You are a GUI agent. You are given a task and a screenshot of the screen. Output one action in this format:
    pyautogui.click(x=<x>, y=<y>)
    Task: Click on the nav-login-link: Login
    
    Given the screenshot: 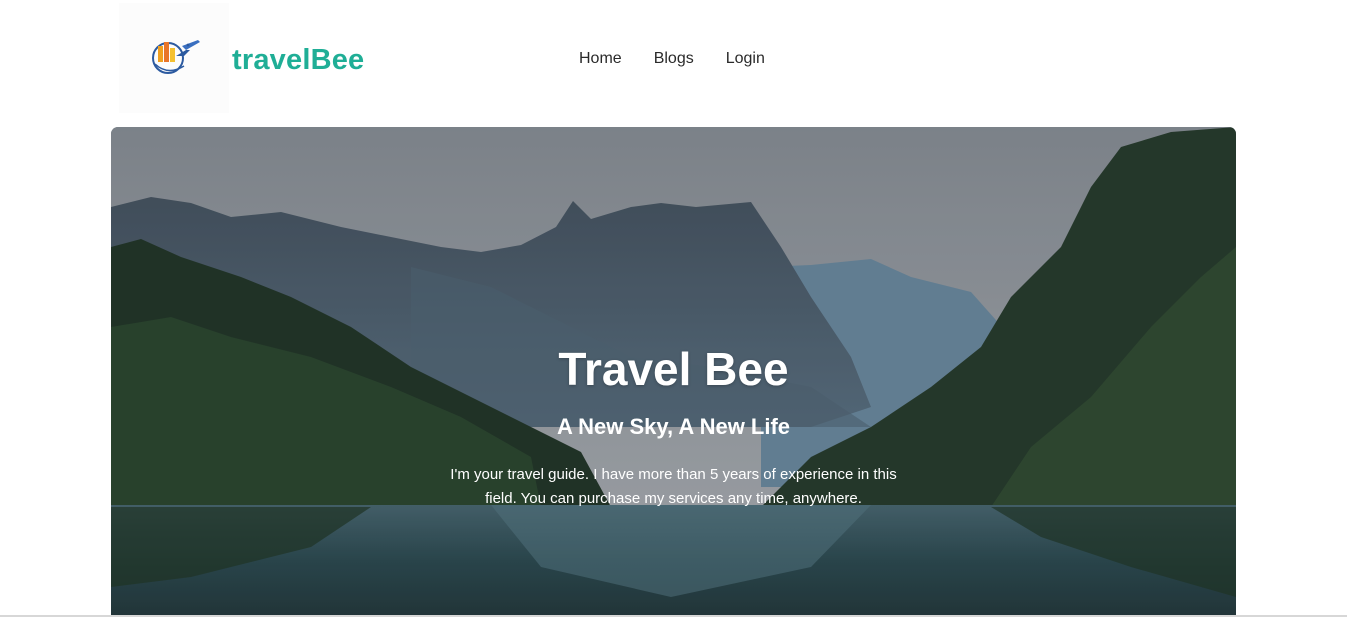 What is the action you would take?
    pyautogui.click(x=745, y=59)
    